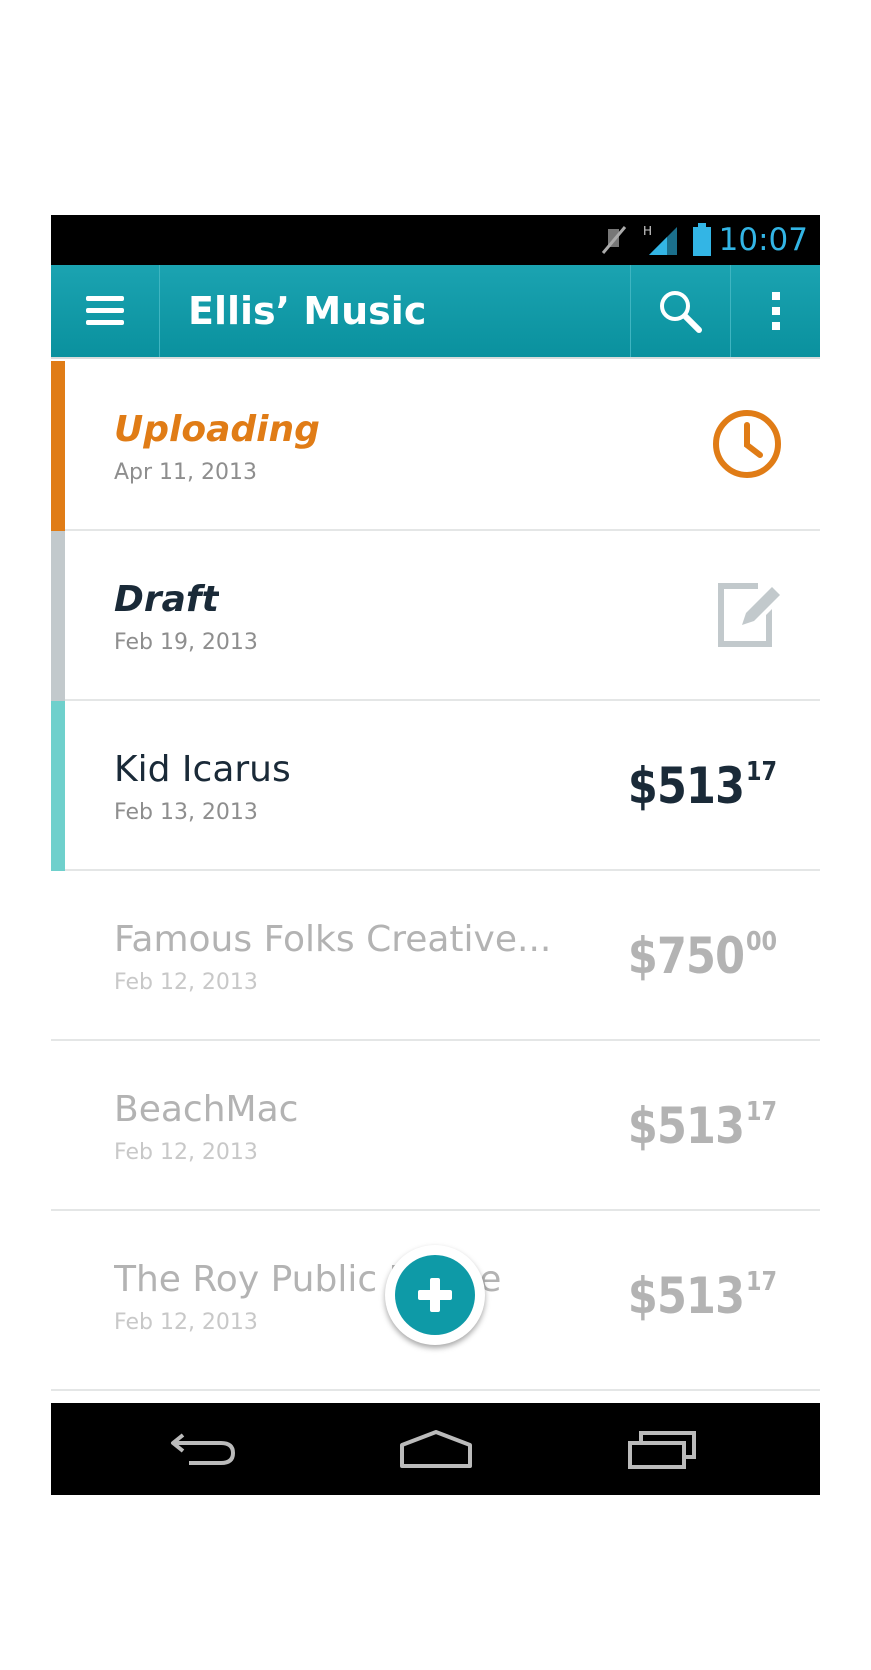 This screenshot has width=871, height=1670. I want to click on back-button, so click(203, 1449).